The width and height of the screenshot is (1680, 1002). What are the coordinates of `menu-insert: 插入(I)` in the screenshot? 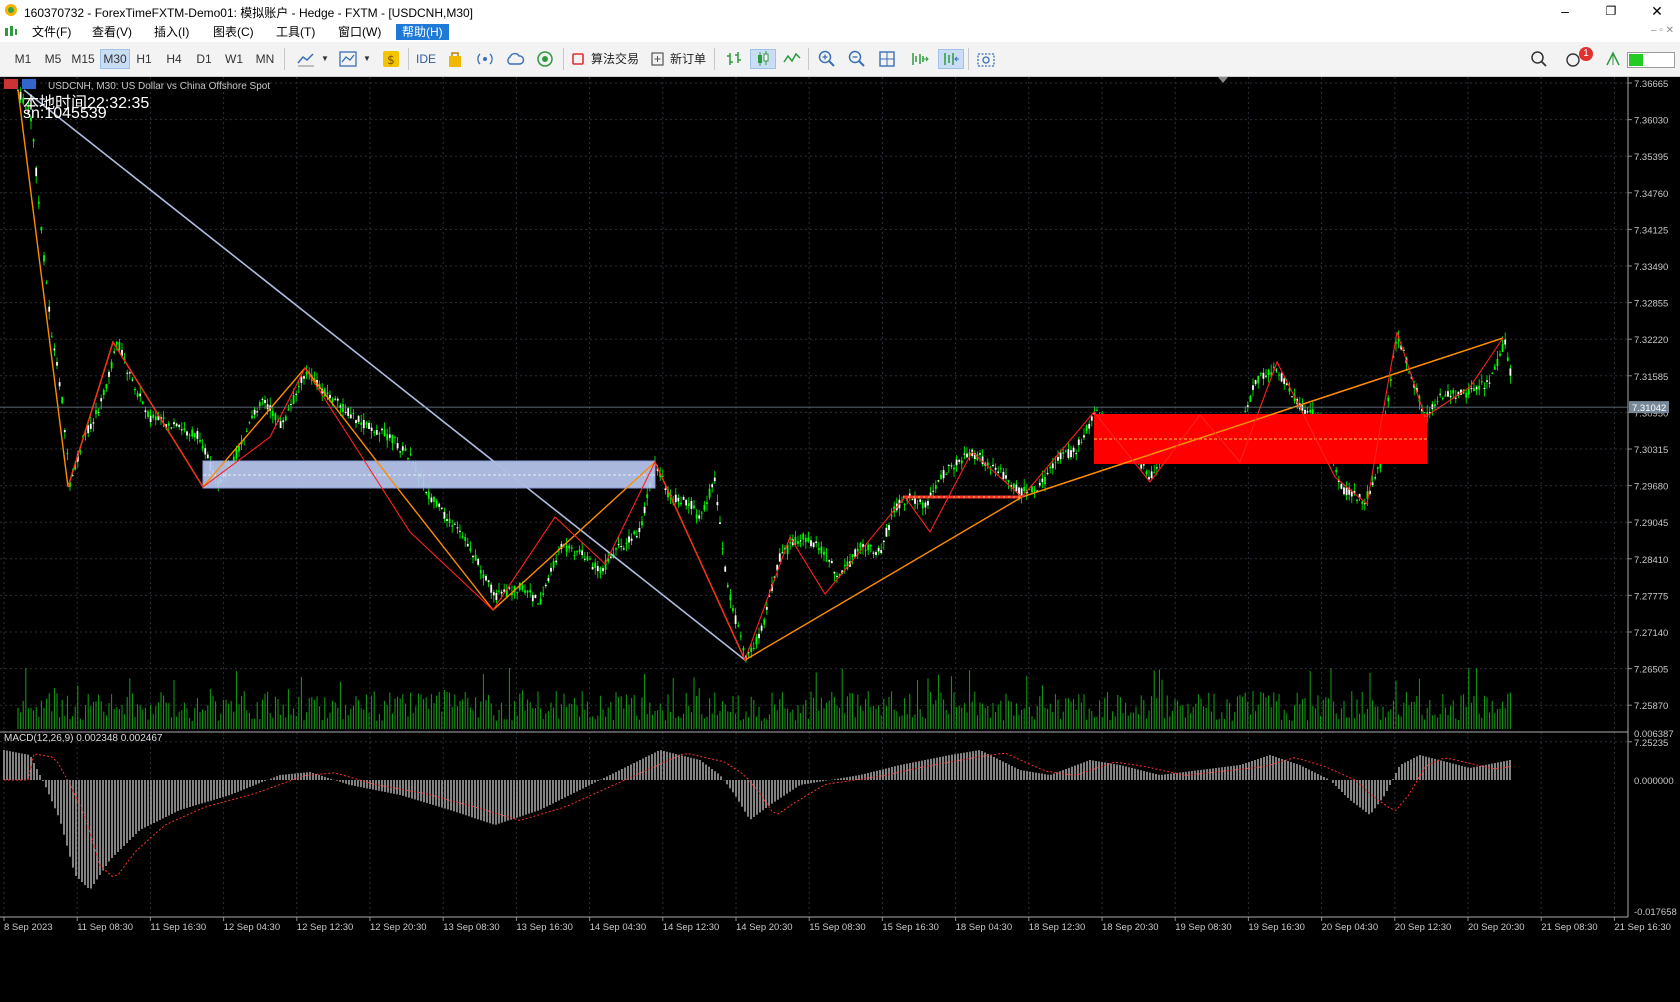 It's located at (171, 32).